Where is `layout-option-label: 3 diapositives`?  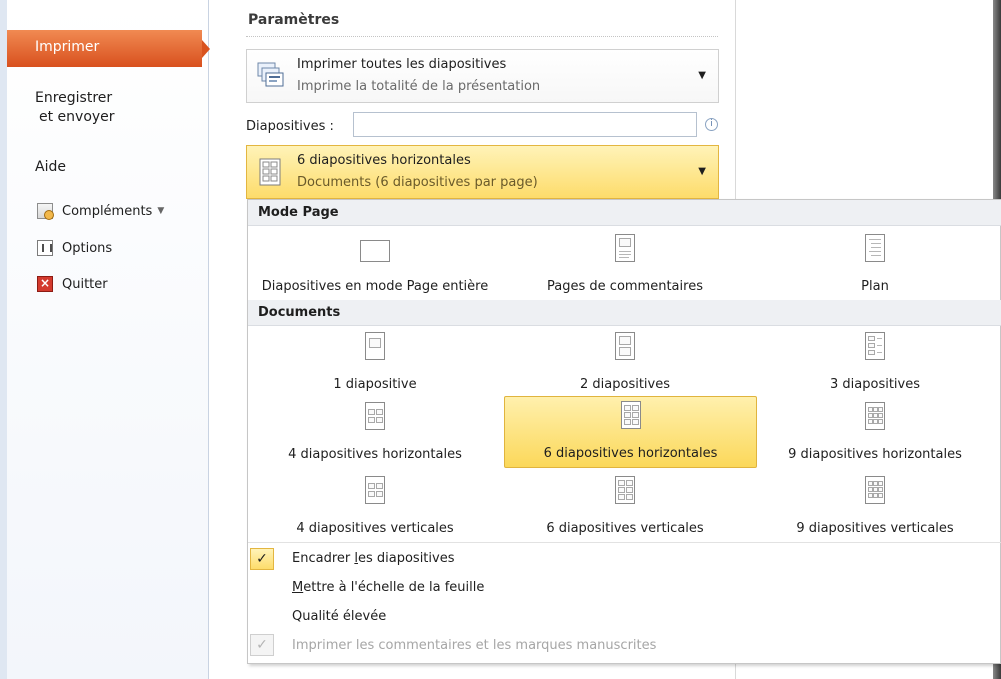
layout-option-label: 3 diapositives is located at coordinates (875, 384).